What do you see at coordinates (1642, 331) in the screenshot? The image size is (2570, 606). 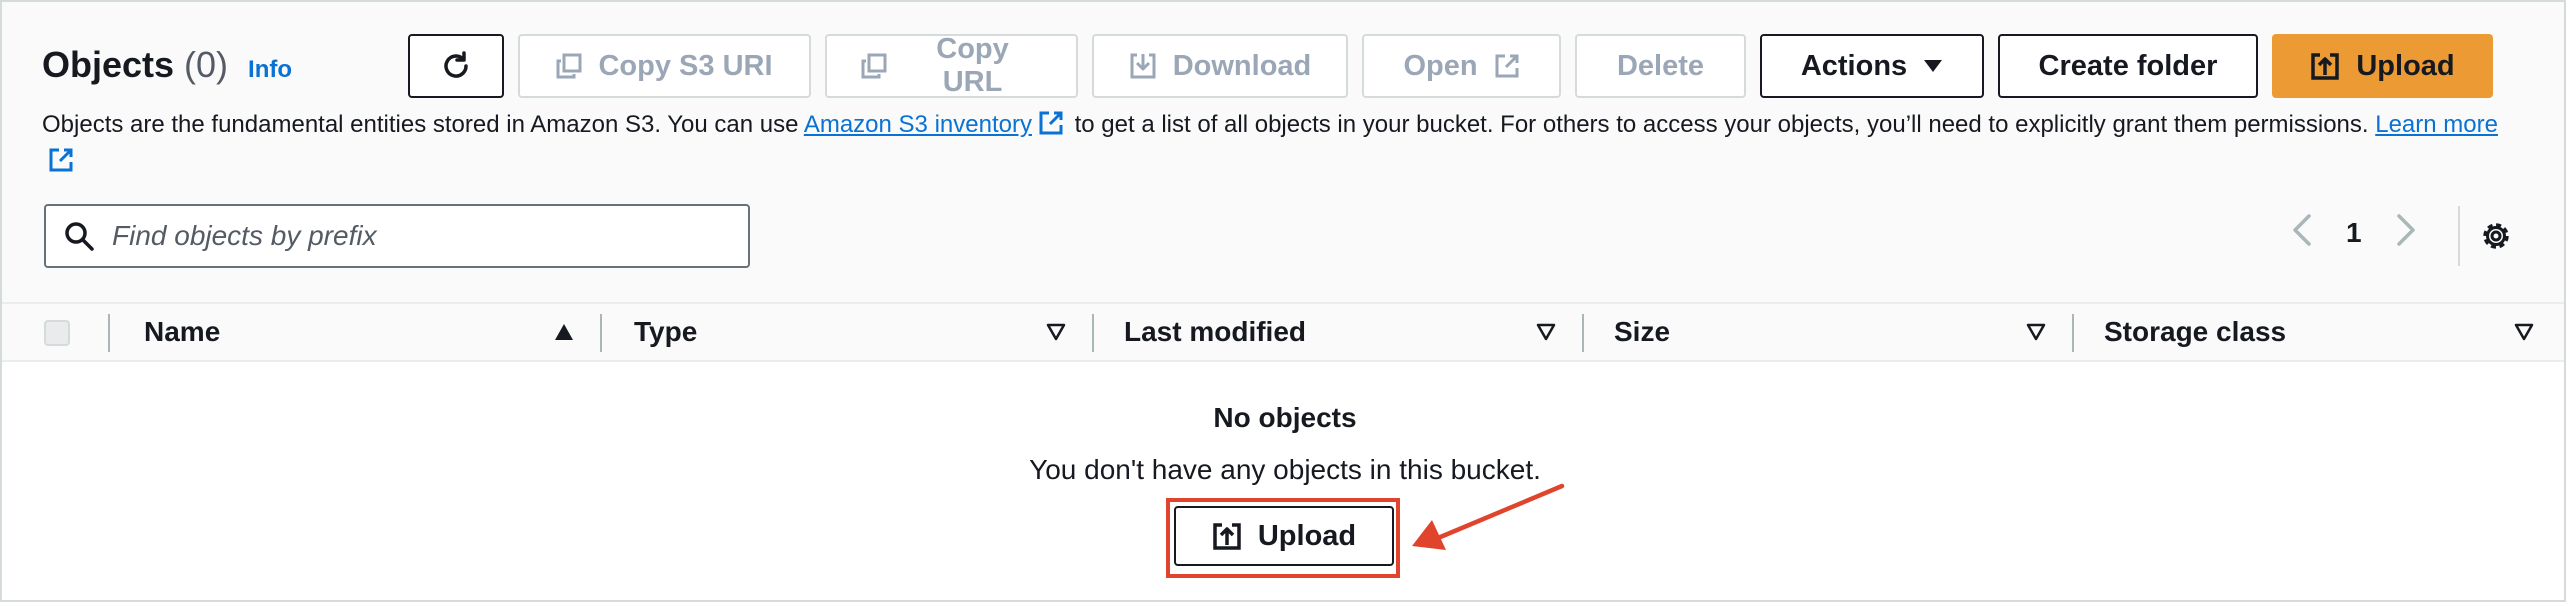 I see `column-label: Size` at bounding box center [1642, 331].